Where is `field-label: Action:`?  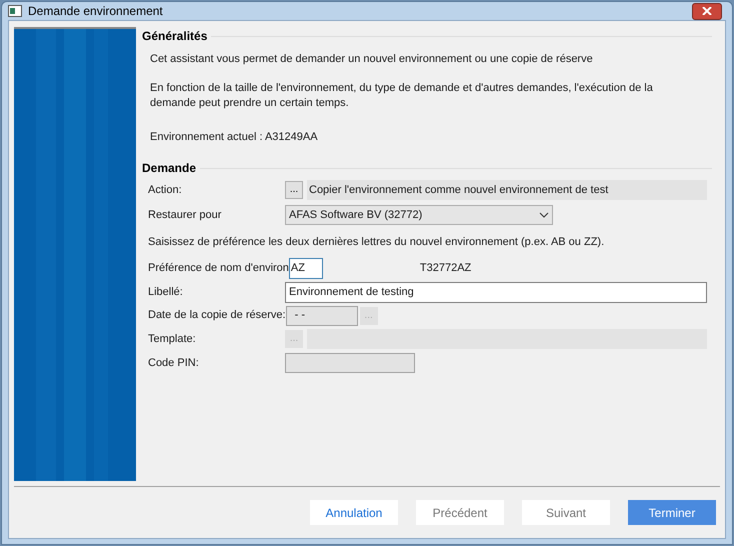
field-label: Action: is located at coordinates (165, 190).